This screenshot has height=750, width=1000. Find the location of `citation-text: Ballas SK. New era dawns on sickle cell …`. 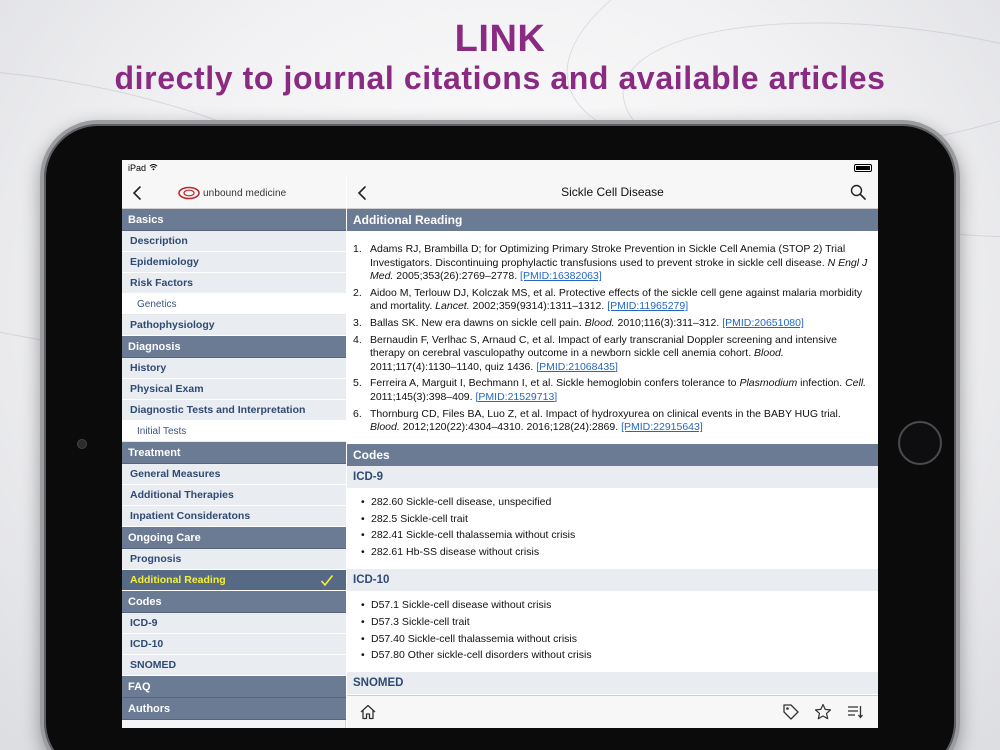

citation-text: Ballas SK. New era dawns on sickle cell … is located at coordinates (477, 322).